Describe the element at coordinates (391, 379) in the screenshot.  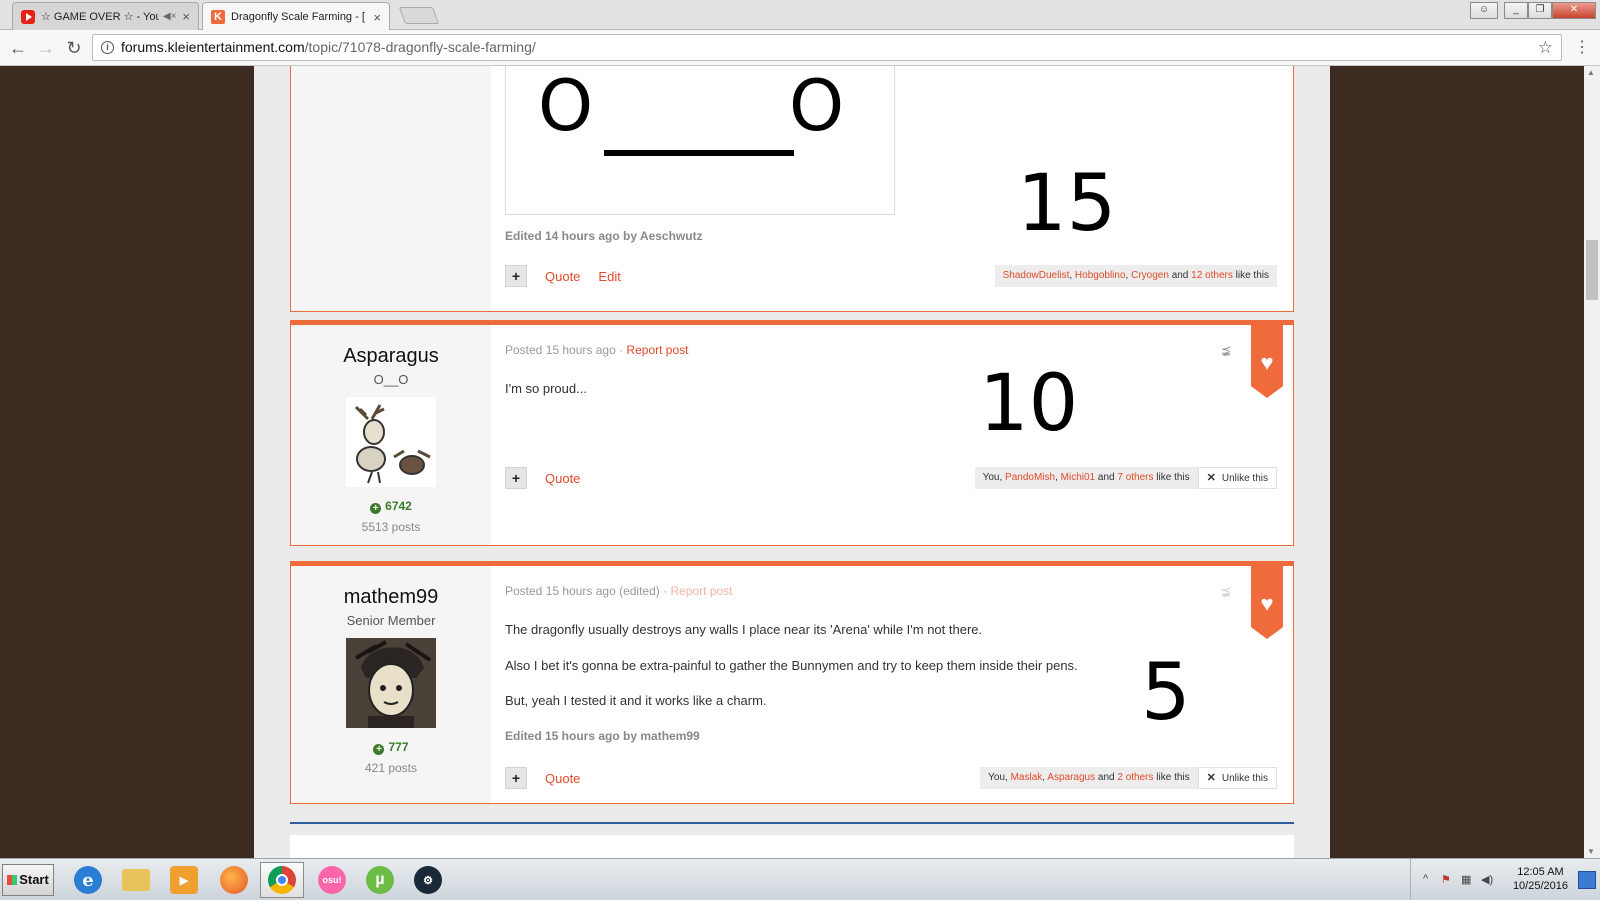
I see `author-title: O__O` at that location.